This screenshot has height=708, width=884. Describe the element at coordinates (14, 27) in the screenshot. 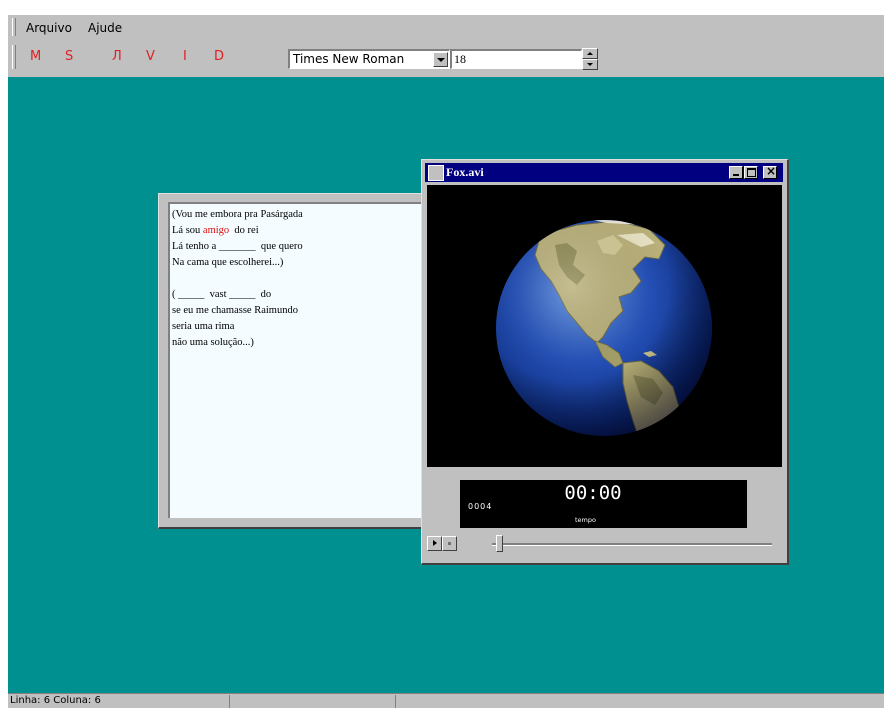

I see `menubar-grip` at that location.